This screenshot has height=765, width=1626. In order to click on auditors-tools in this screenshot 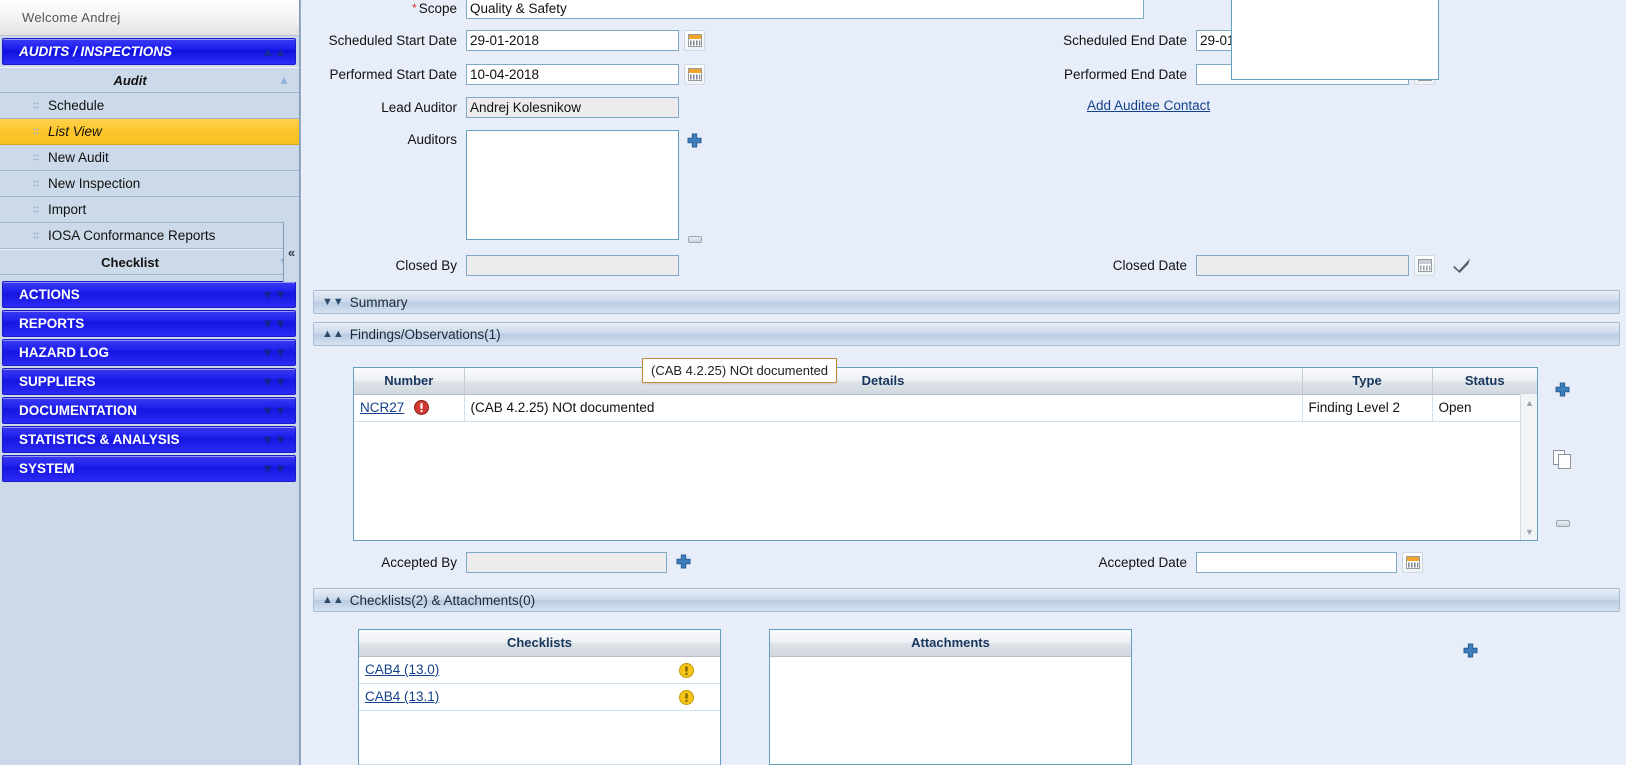, I will do `click(694, 188)`.